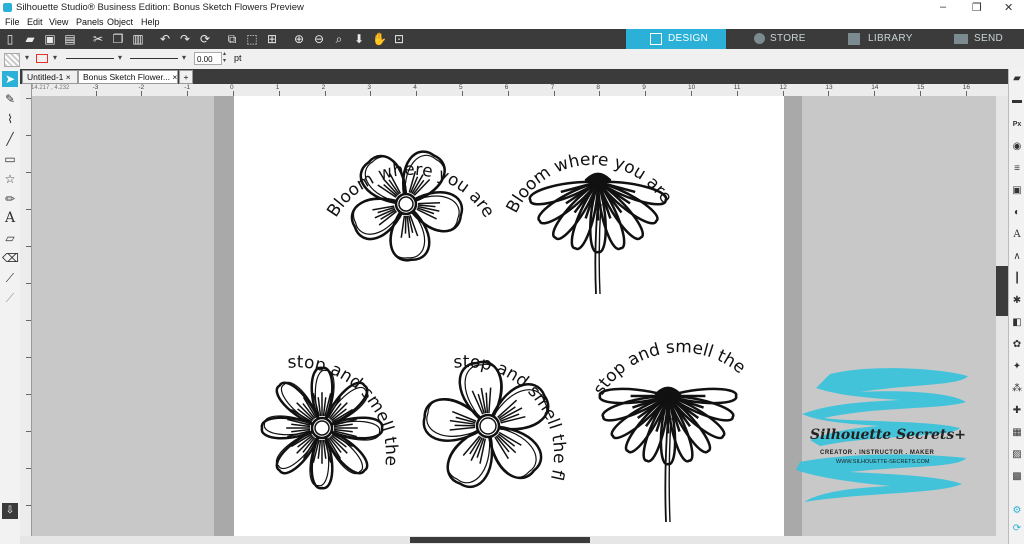 This screenshot has height=544, width=1024. Describe the element at coordinates (50, 39) in the screenshot. I see `save-icon: ▣` at that location.